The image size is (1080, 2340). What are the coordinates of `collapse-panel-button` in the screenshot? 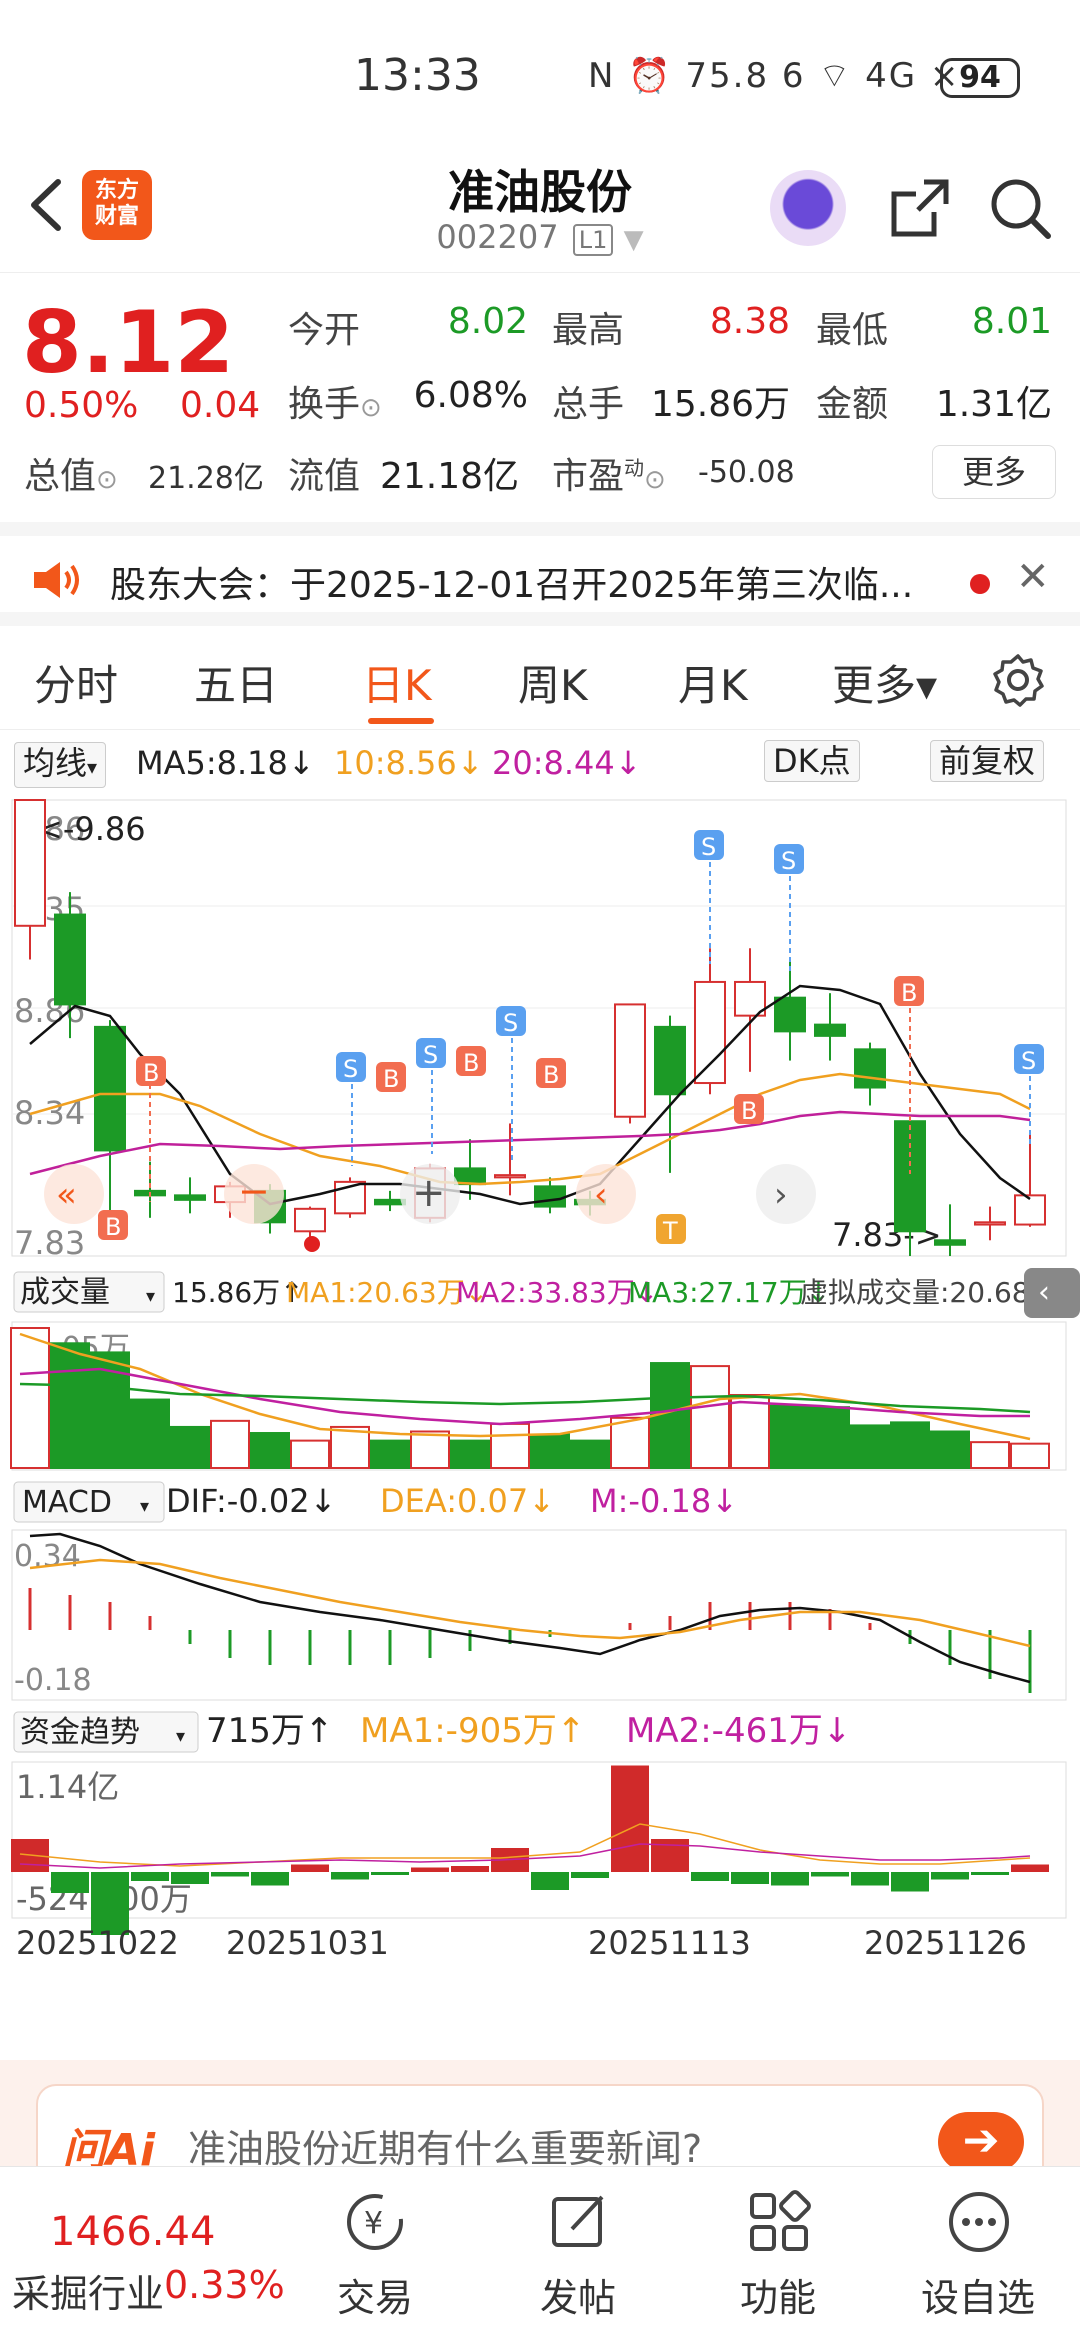 It's located at (1052, 1293).